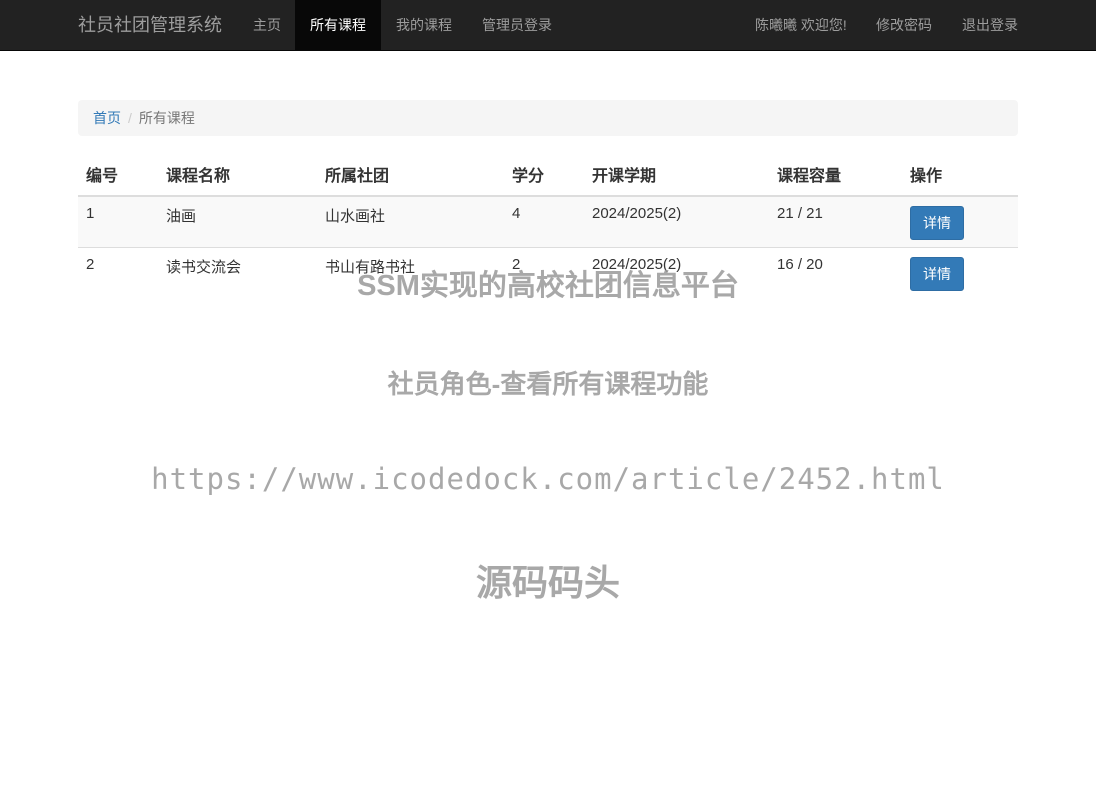 The height and width of the screenshot is (800, 1096). What do you see at coordinates (267, 25) in the screenshot?
I see `nav-item-home: 主页` at bounding box center [267, 25].